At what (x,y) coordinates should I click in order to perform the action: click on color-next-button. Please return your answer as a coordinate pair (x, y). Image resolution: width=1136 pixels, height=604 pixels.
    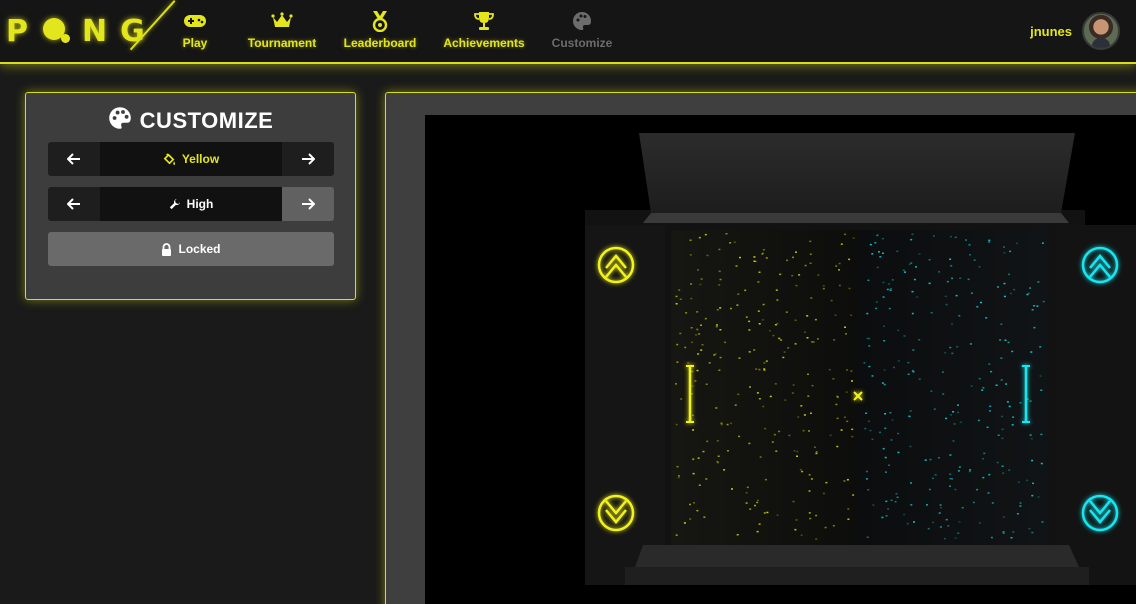
    Looking at the image, I should click on (308, 159).